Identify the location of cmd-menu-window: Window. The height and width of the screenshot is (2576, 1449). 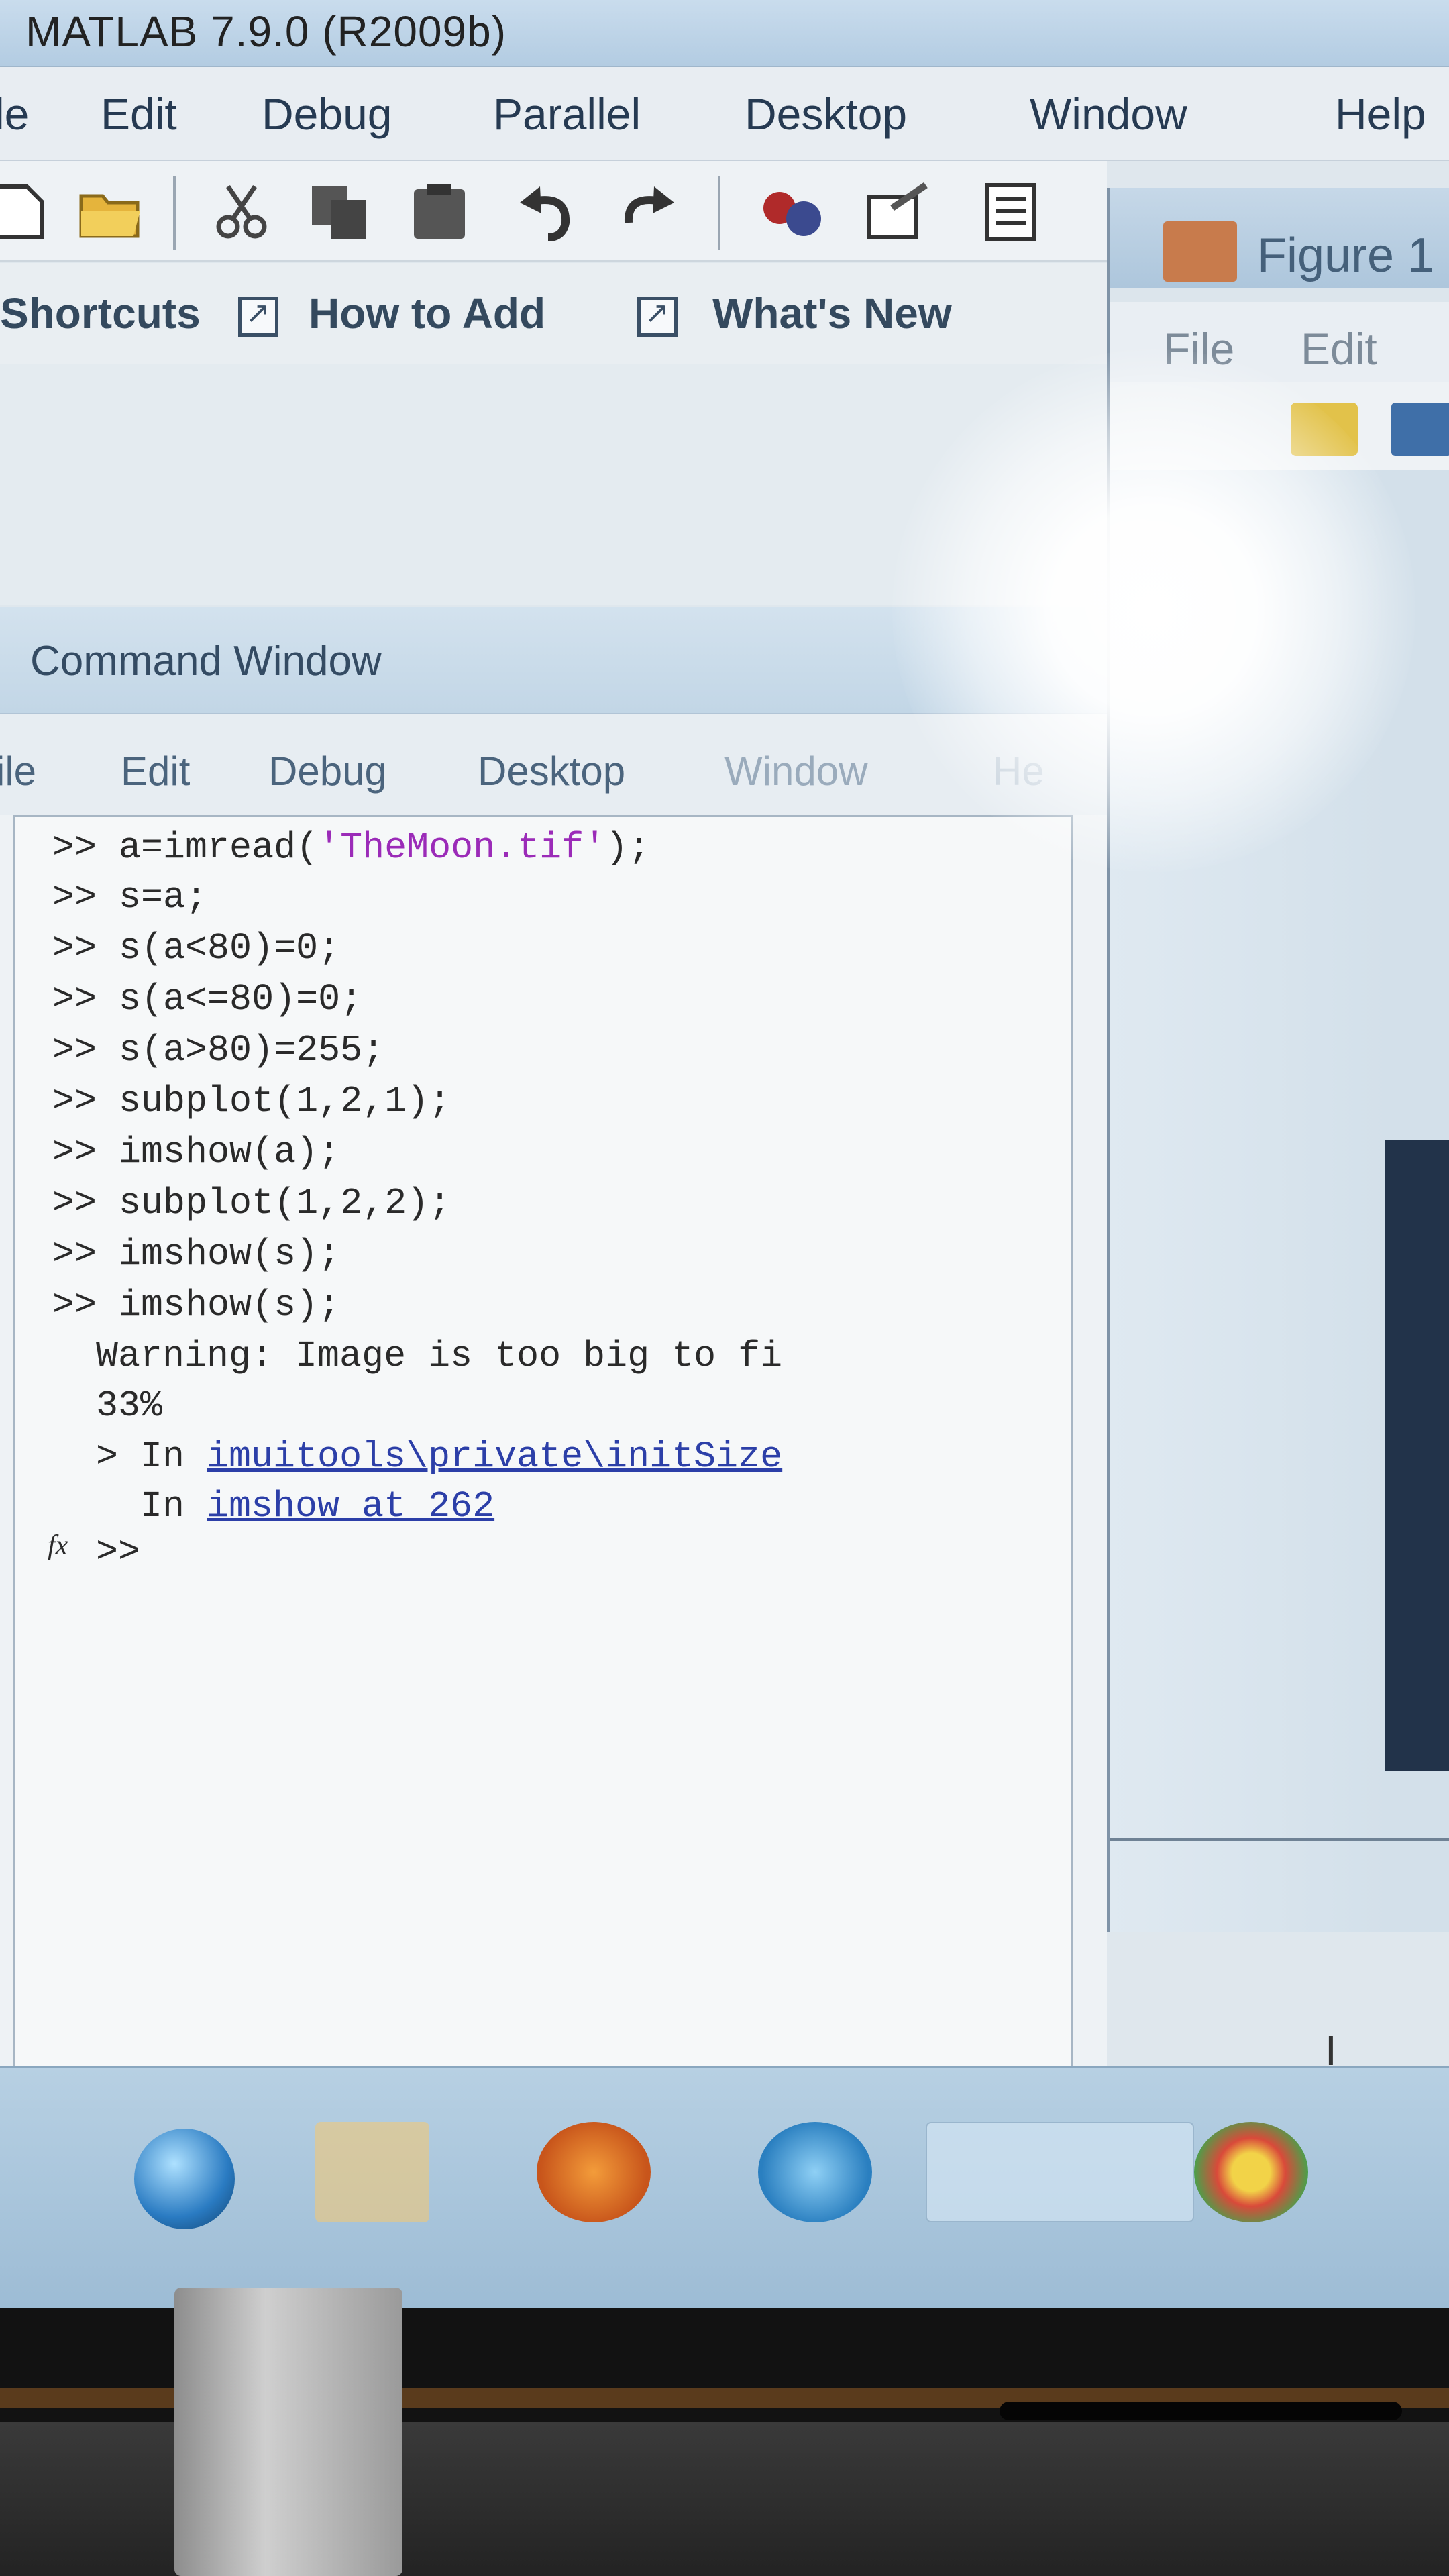
(795, 771).